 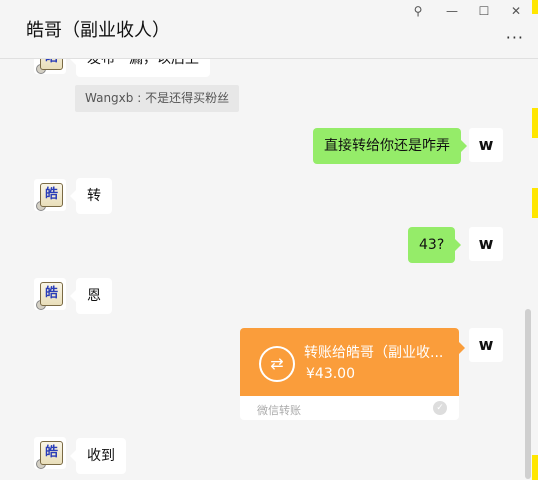 I want to click on chat-title: 皓哥（副业收人）, so click(x=98, y=30).